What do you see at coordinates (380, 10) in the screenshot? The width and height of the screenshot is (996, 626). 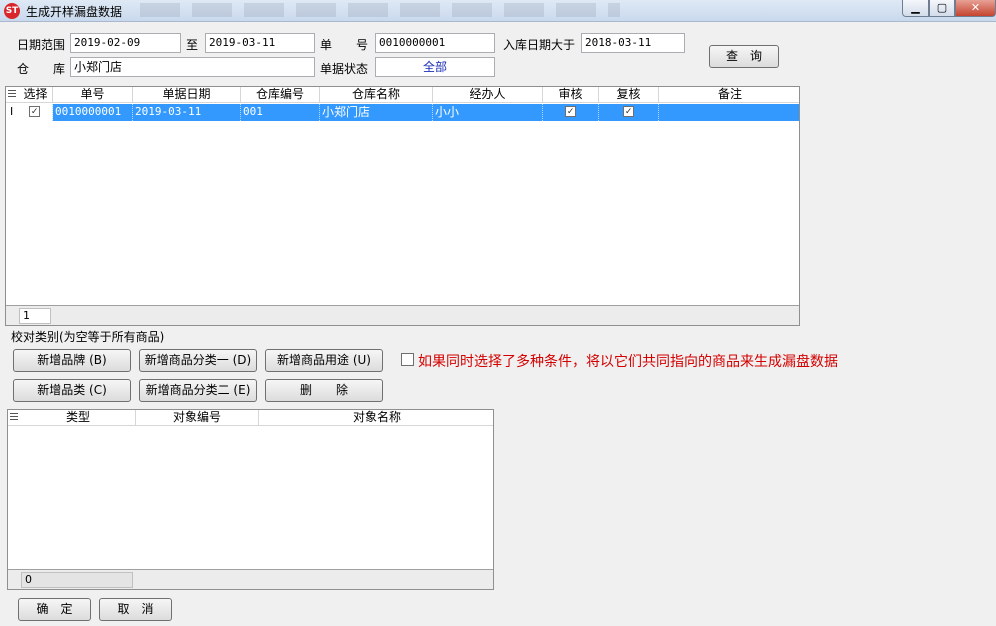 I see `title-background-blur` at bounding box center [380, 10].